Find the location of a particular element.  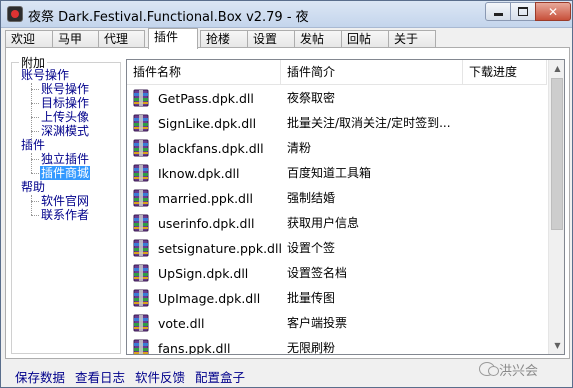

scroll-down-icon: ▼ is located at coordinates (556, 345).